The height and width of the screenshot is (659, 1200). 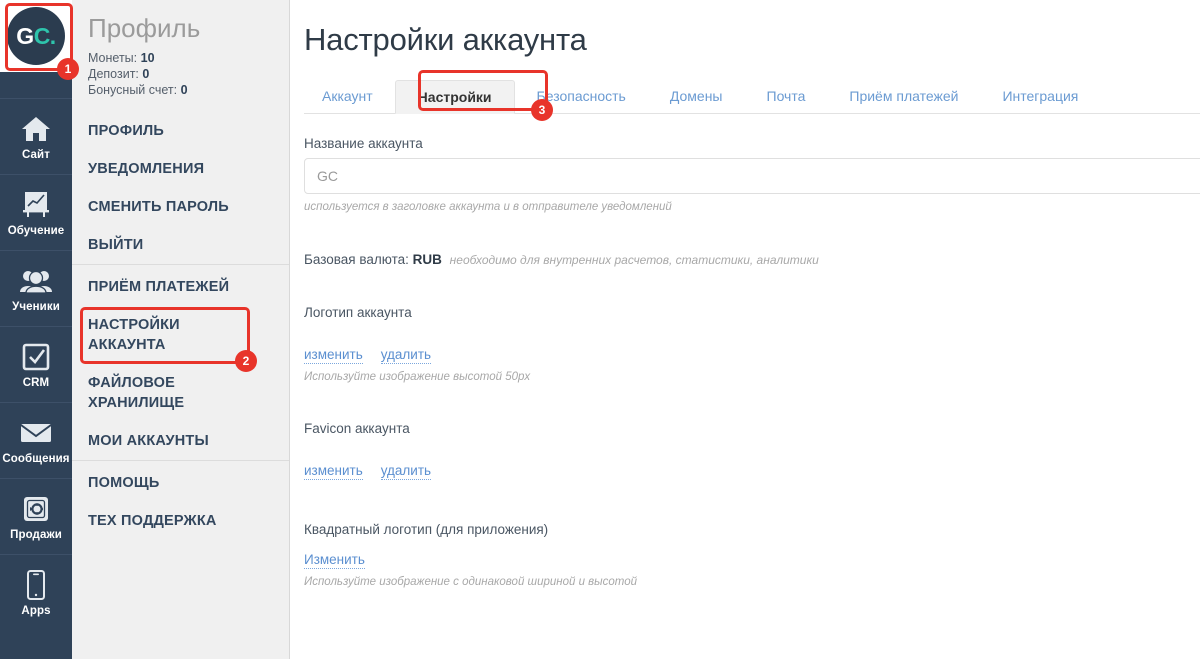 I want to click on rail-label-messages: Сообщения, so click(x=36, y=459).